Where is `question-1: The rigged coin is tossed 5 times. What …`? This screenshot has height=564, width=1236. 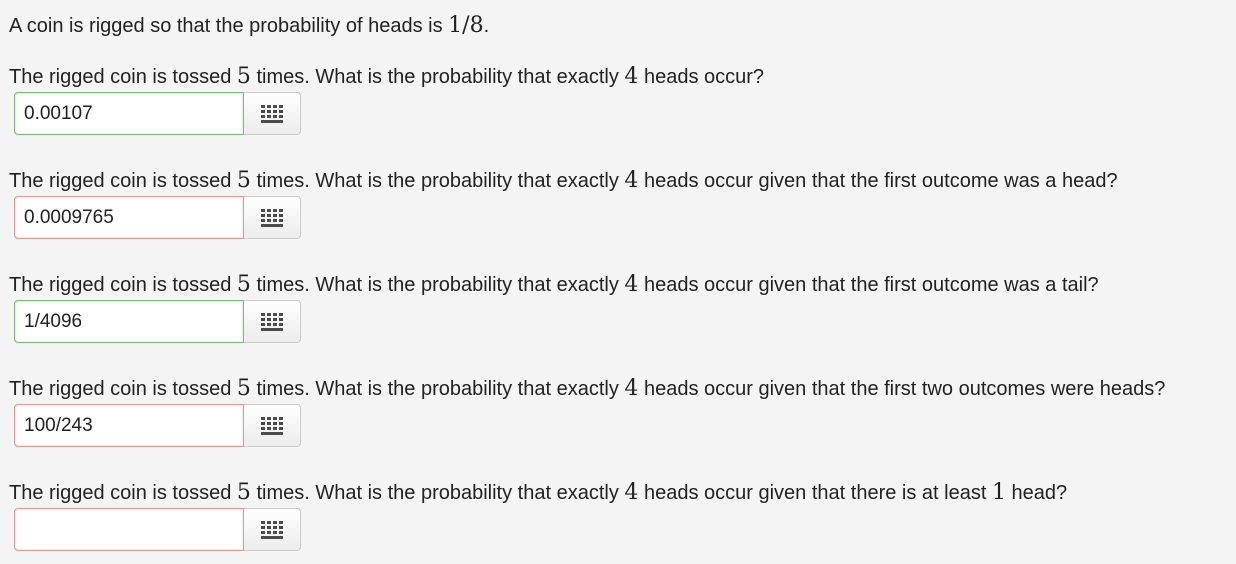 question-1: The rigged coin is tossed 5 times. What … is located at coordinates (386, 77).